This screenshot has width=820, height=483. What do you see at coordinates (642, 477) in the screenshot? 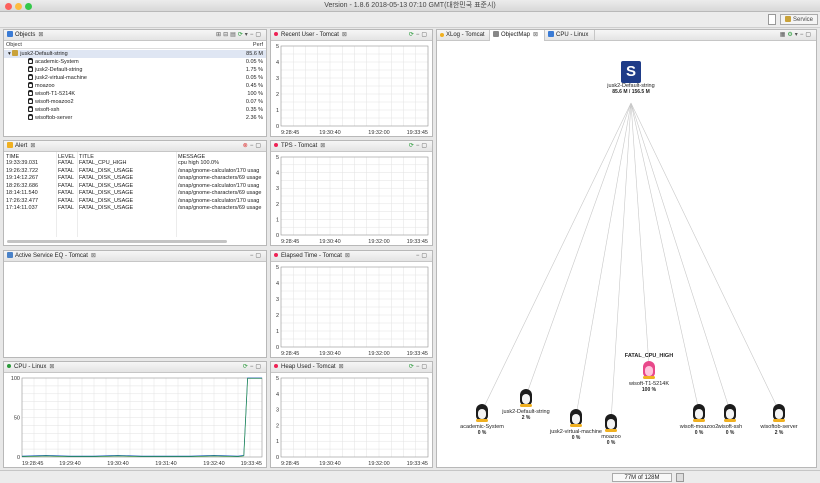
I see `heap-status: 77M of 128M` at bounding box center [642, 477].